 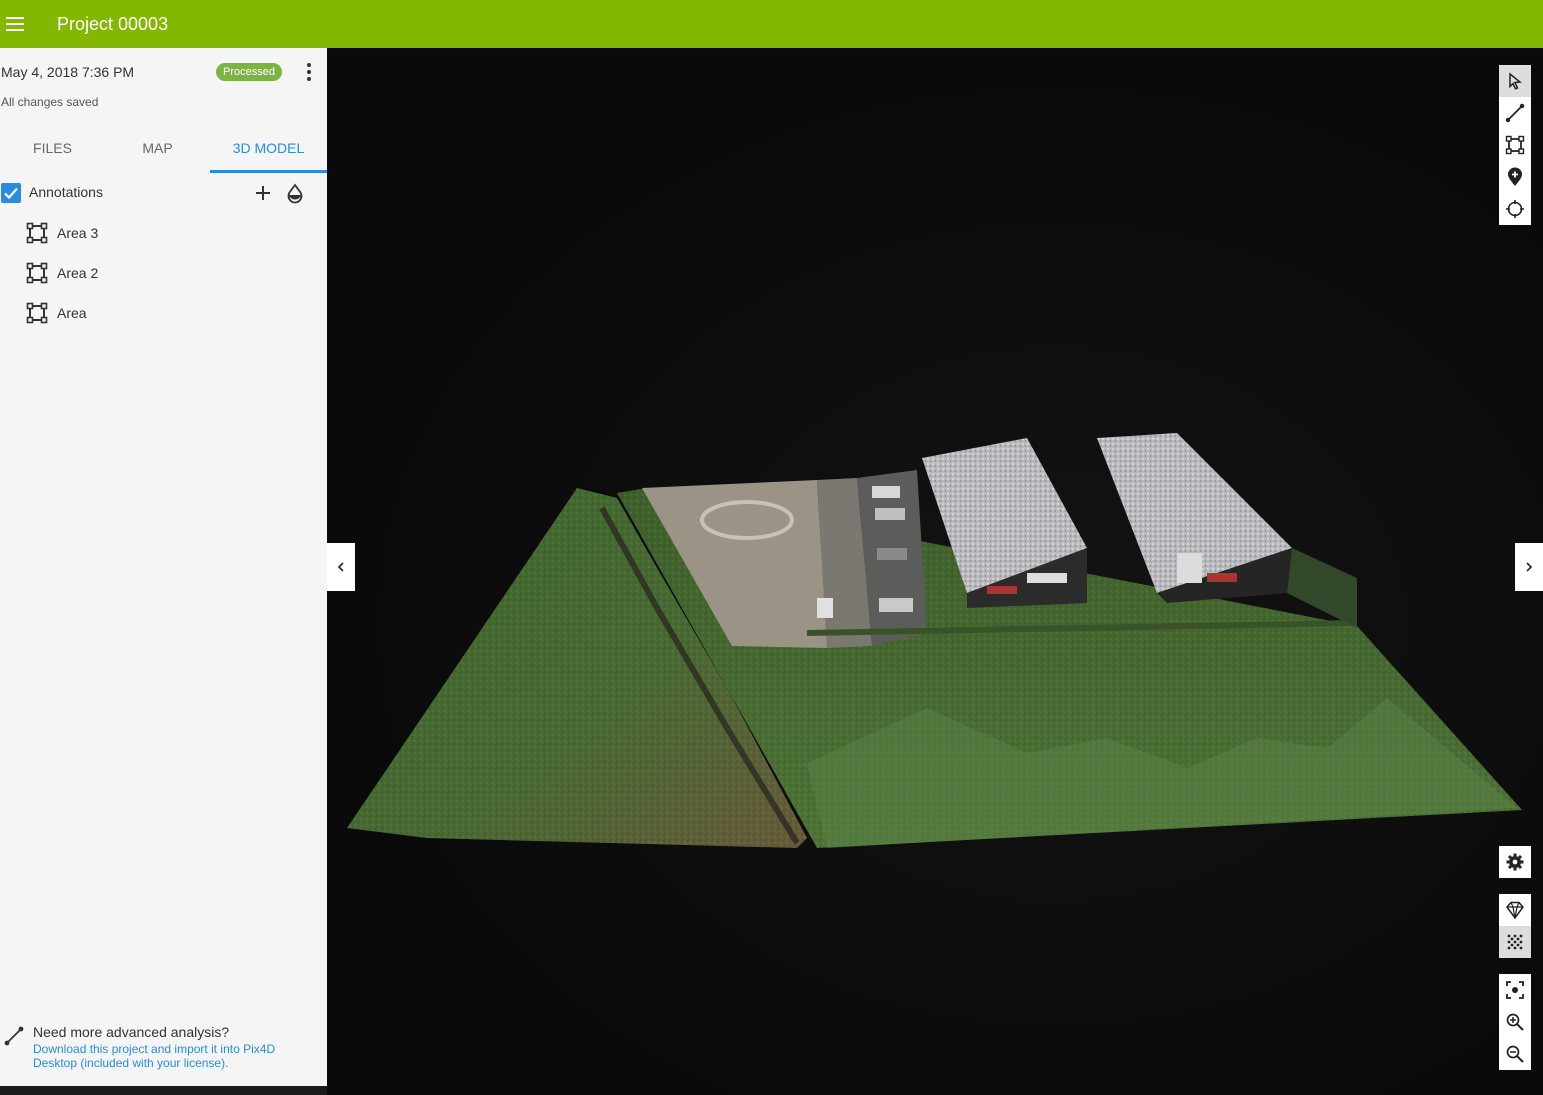 I want to click on add-icon, so click(x=263, y=193).